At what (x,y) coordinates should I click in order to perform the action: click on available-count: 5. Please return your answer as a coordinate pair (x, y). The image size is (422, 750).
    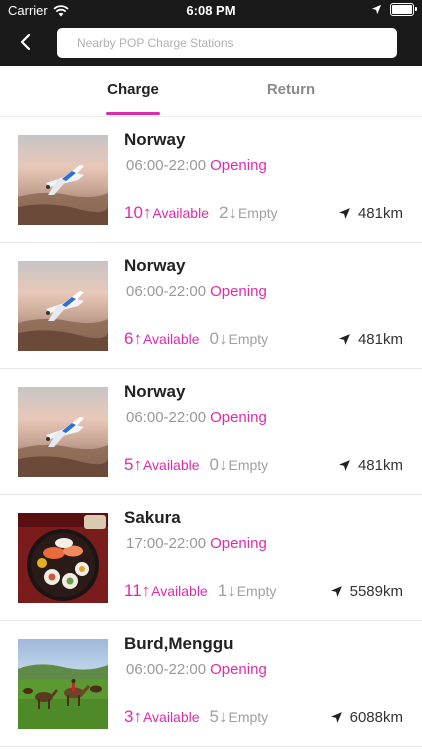
    Looking at the image, I should click on (129, 464).